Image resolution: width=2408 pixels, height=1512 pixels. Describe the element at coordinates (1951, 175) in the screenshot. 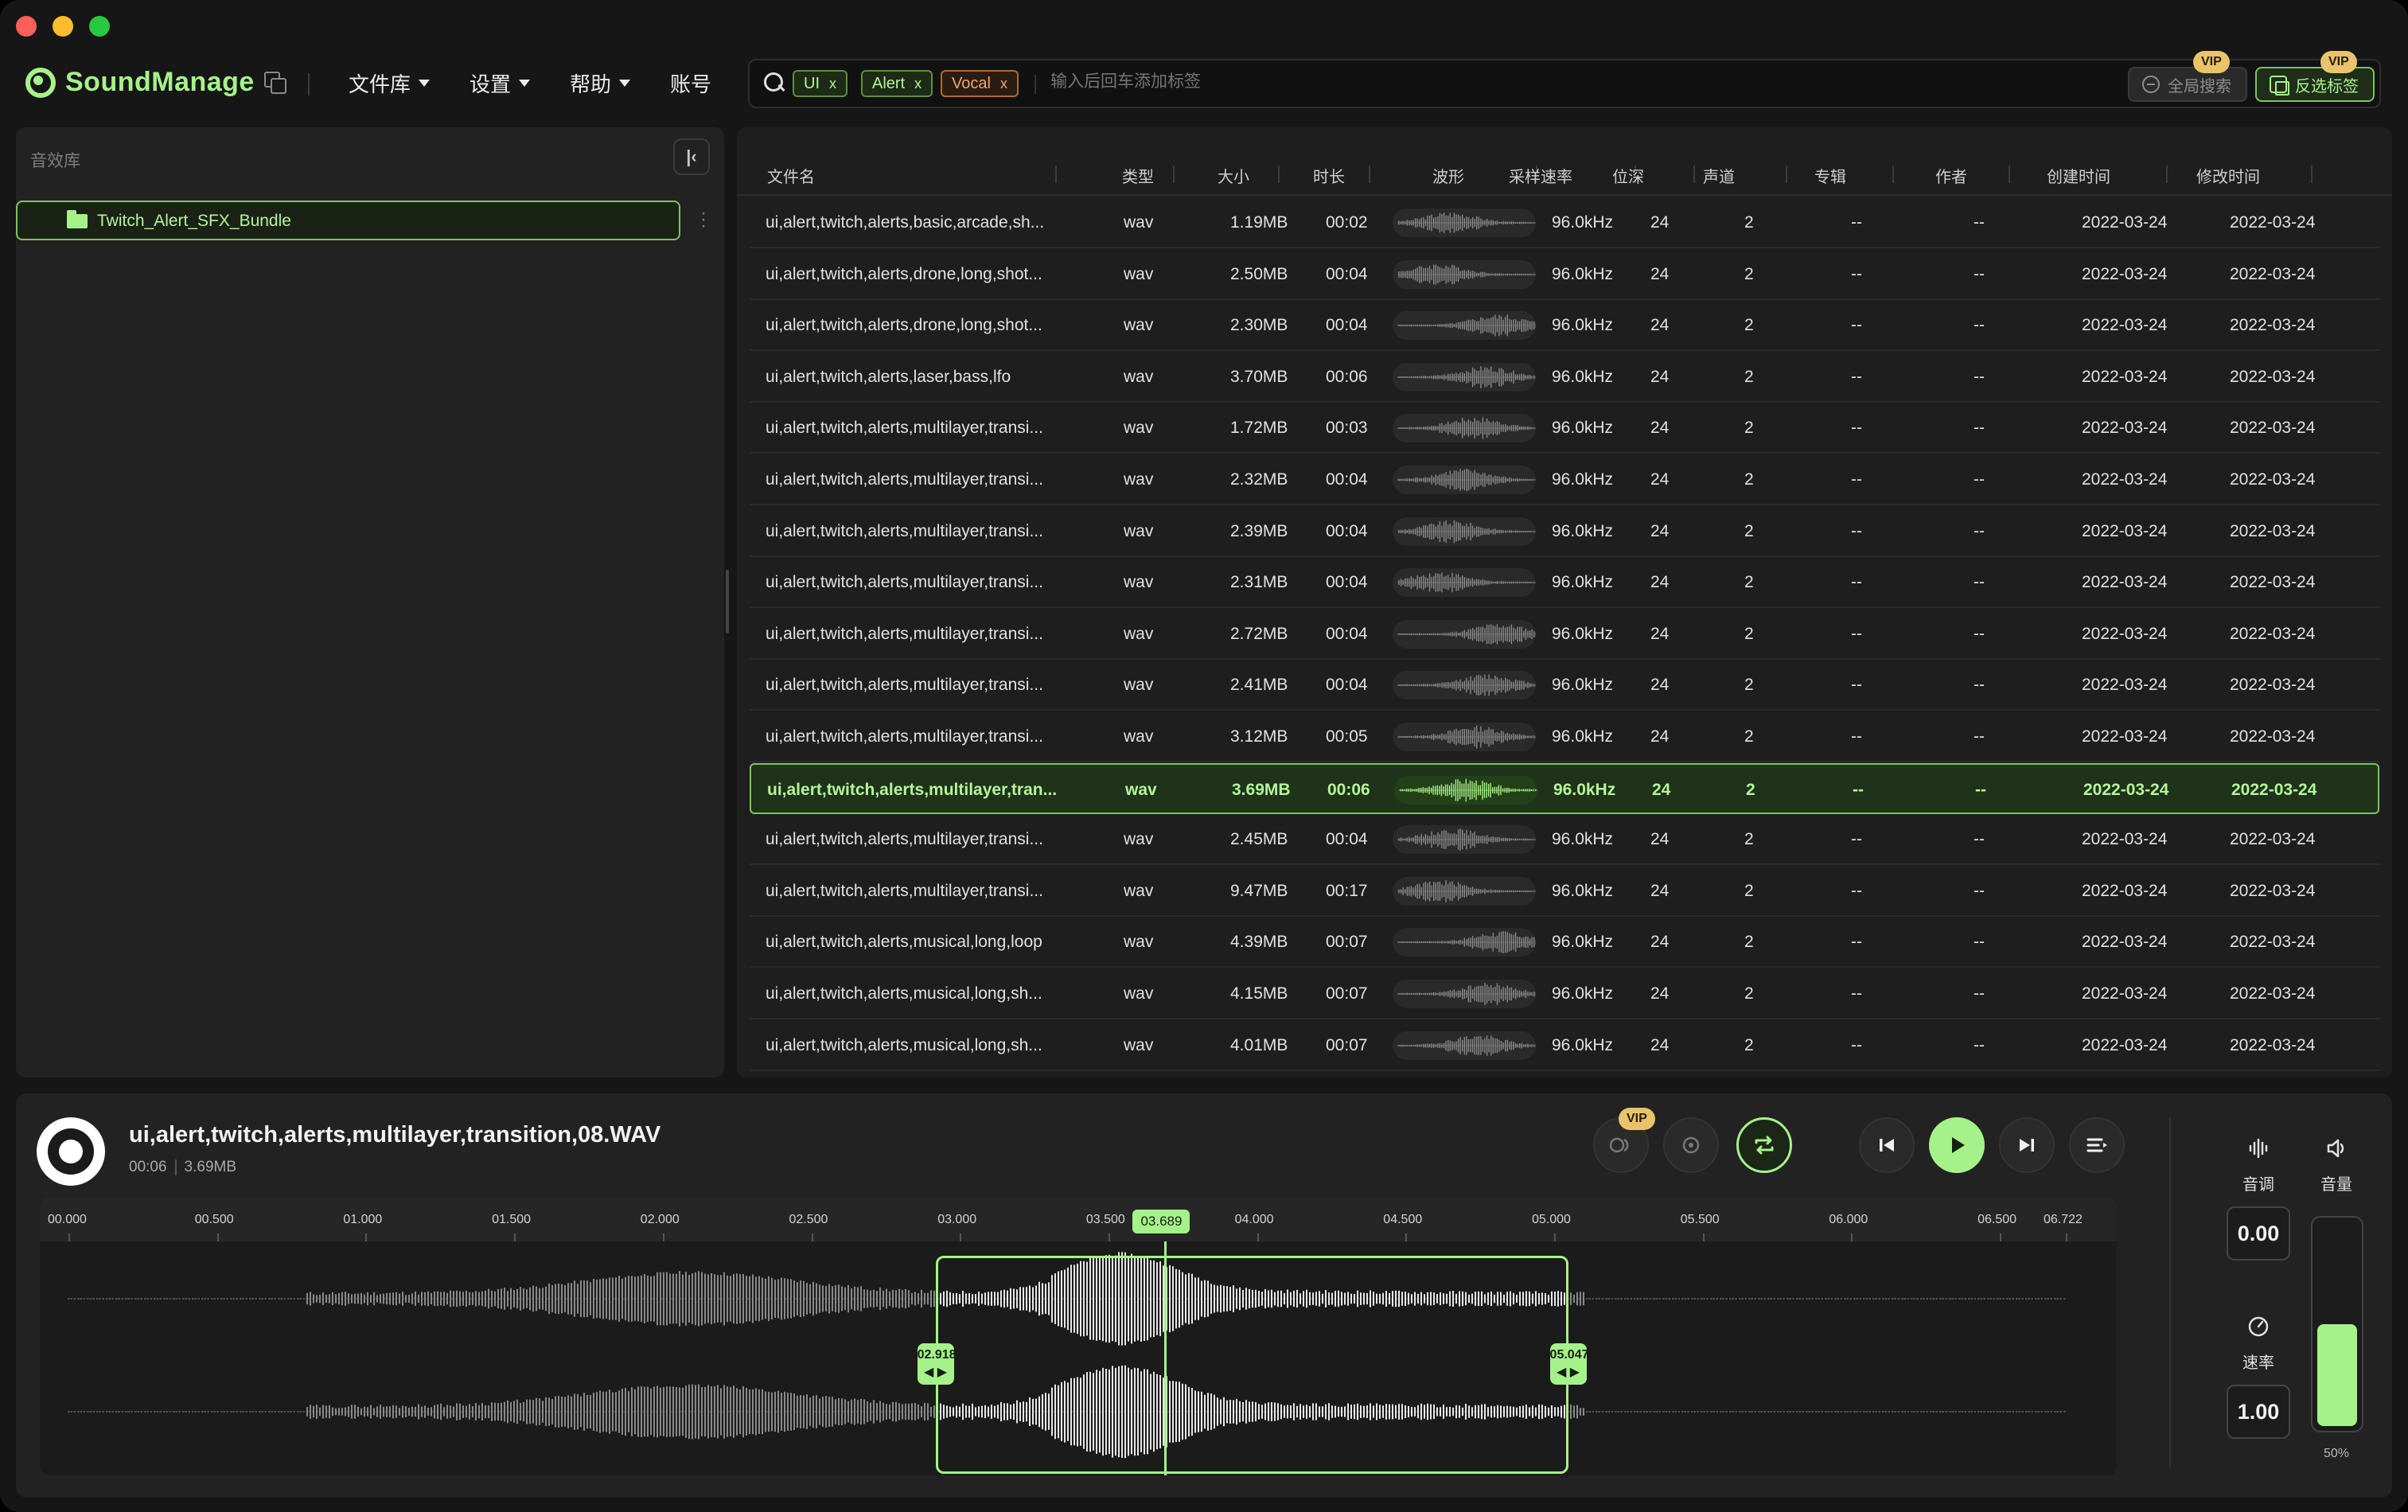

I see `column-header-author: 作者` at that location.